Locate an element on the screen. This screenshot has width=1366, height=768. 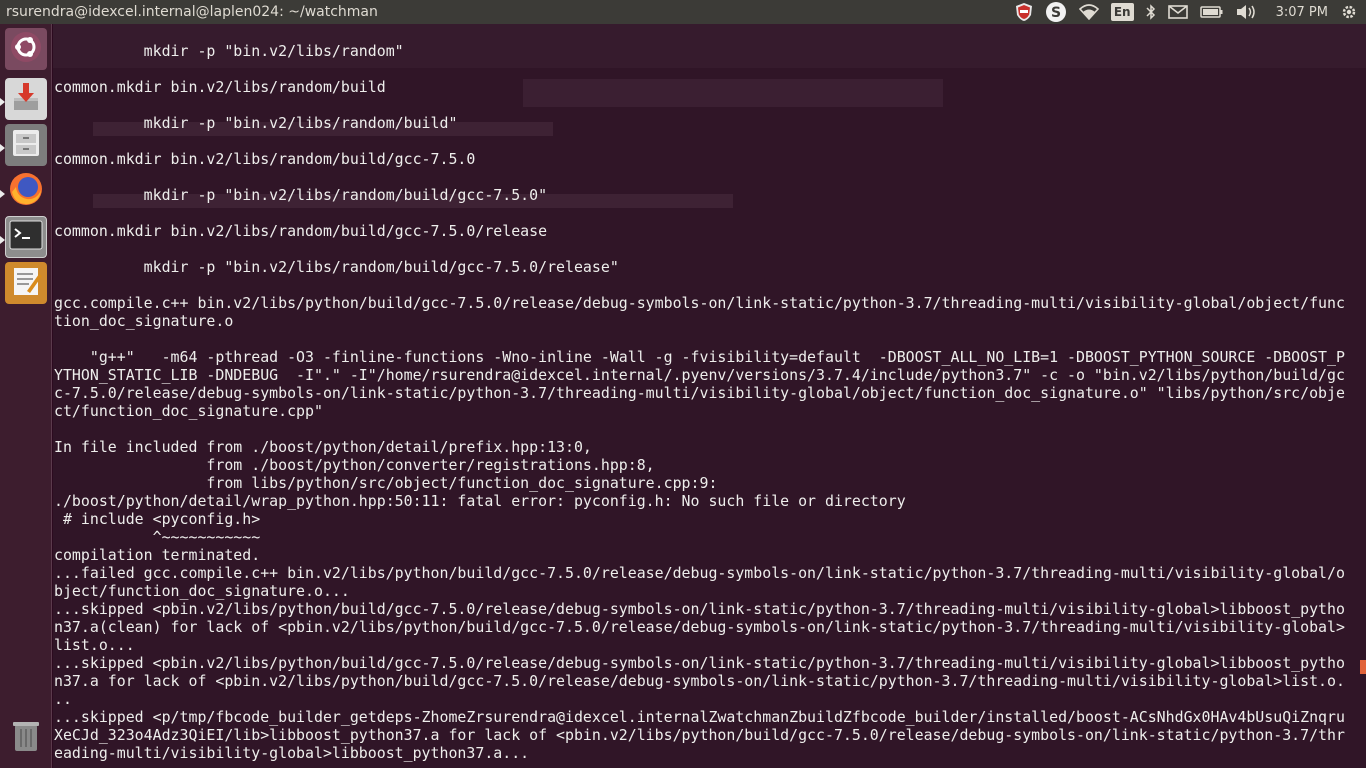
trash-icon is located at coordinates (26, 737).